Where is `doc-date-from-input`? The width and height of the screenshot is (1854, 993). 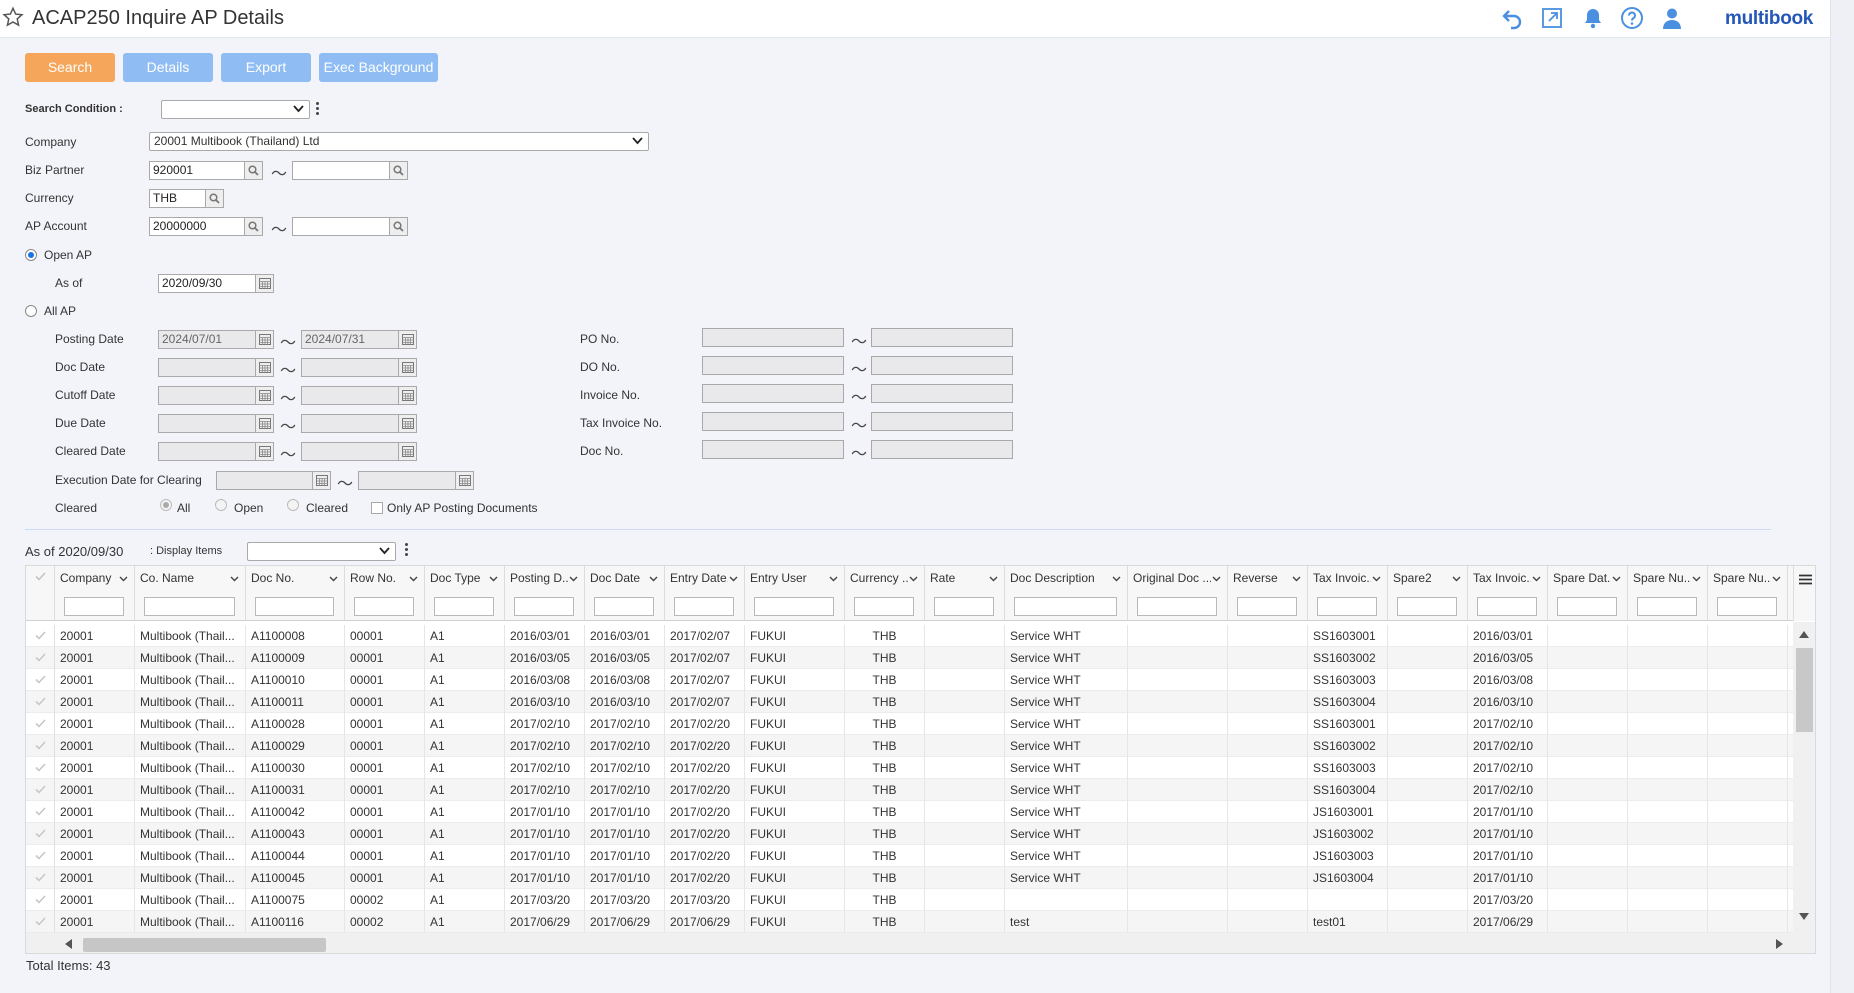
doc-date-from-input is located at coordinates (207, 367).